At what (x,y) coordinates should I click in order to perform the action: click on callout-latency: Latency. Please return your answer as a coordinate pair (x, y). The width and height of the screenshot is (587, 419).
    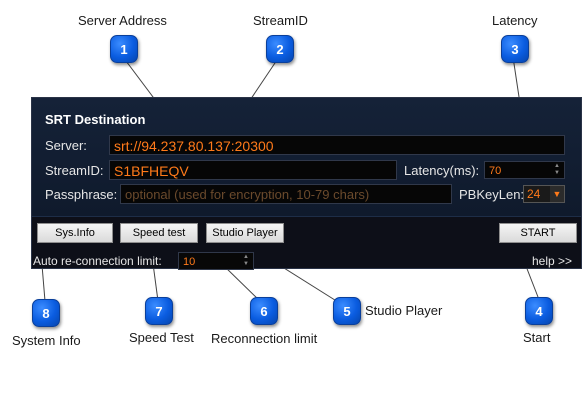
    Looking at the image, I should click on (515, 20).